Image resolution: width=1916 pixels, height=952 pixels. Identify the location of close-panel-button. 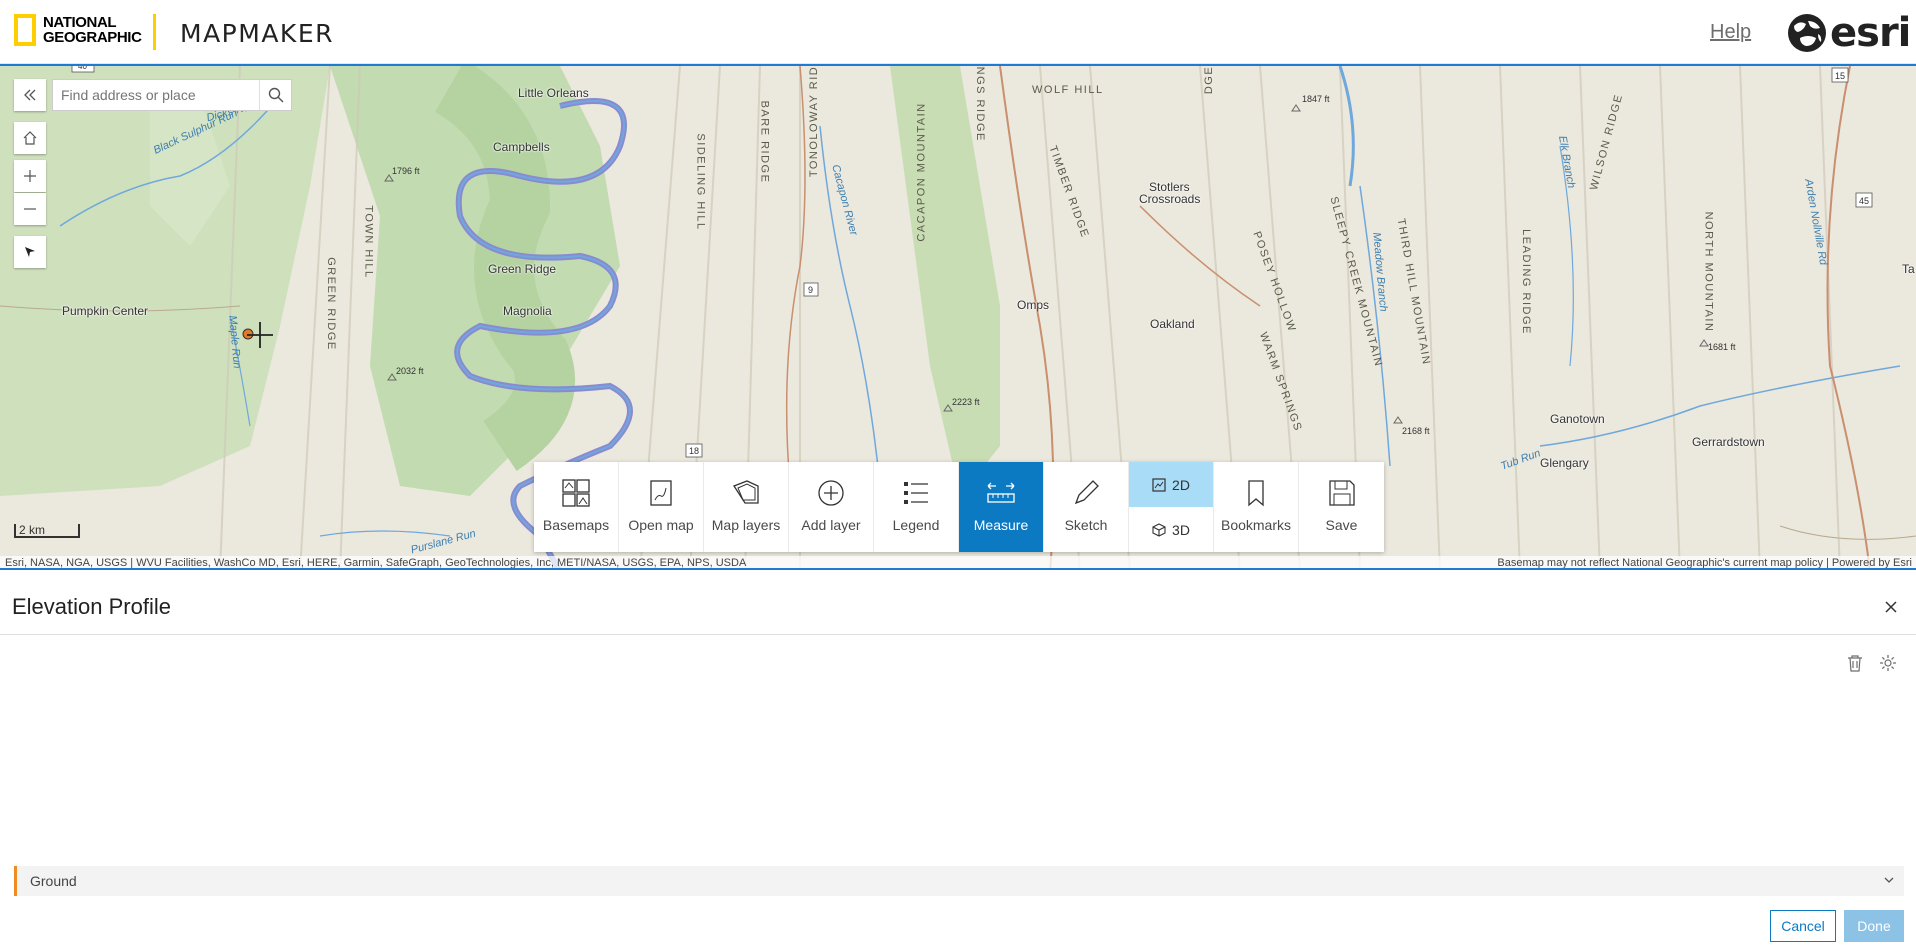
(1891, 607).